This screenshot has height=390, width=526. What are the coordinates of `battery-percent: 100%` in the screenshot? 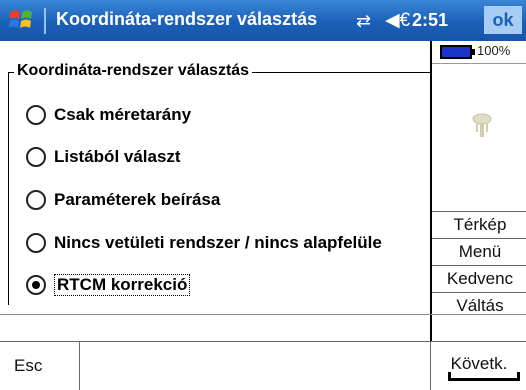 It's located at (494, 50).